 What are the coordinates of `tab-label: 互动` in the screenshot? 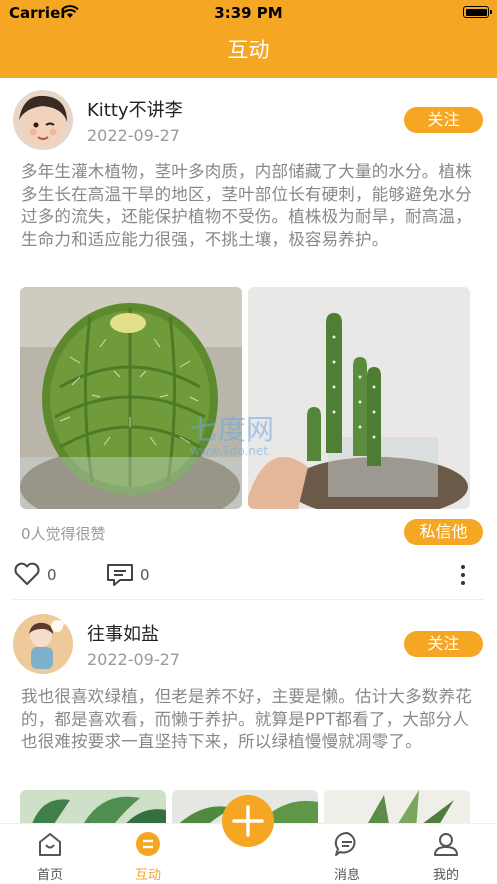 It's located at (147, 875).